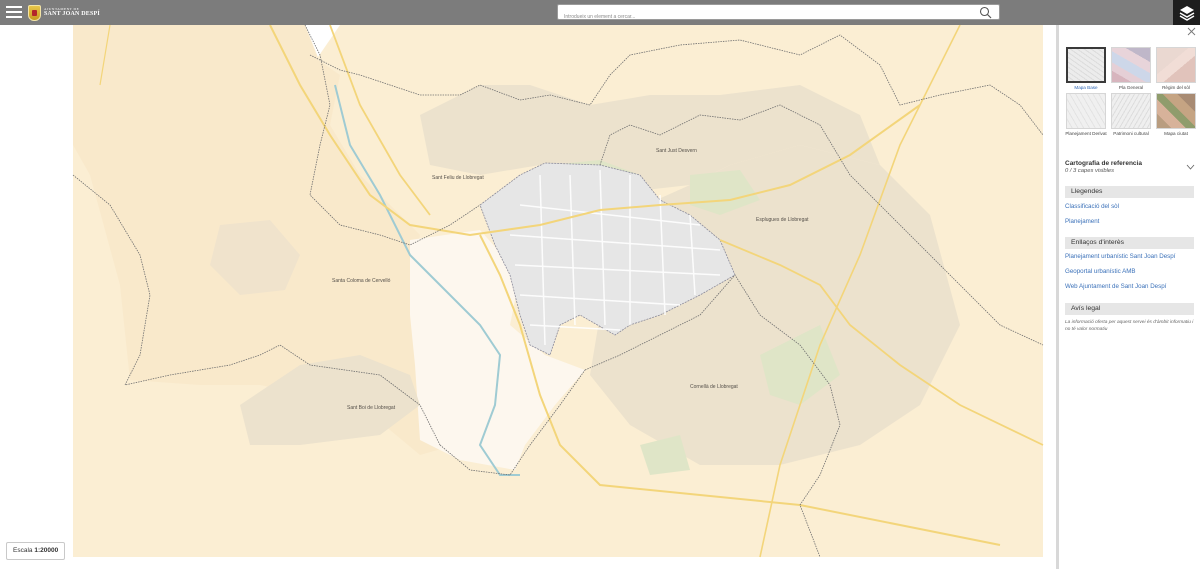 This screenshot has width=1200, height=569. I want to click on layers-button, so click(1186, 12).